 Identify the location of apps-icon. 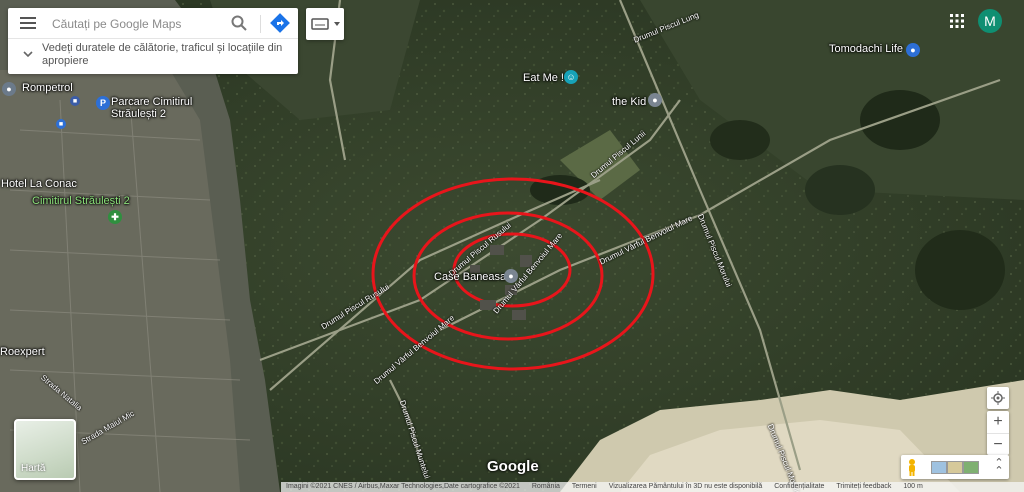
(957, 21).